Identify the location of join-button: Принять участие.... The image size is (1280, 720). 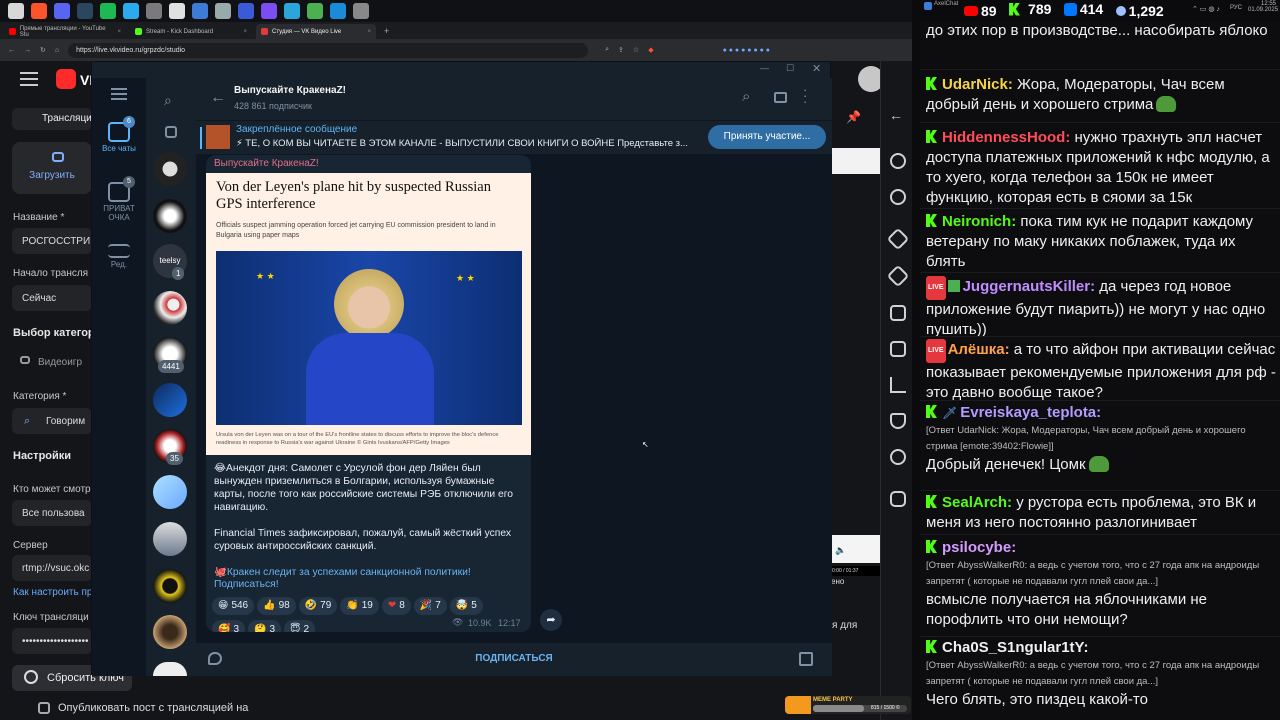
(767, 137).